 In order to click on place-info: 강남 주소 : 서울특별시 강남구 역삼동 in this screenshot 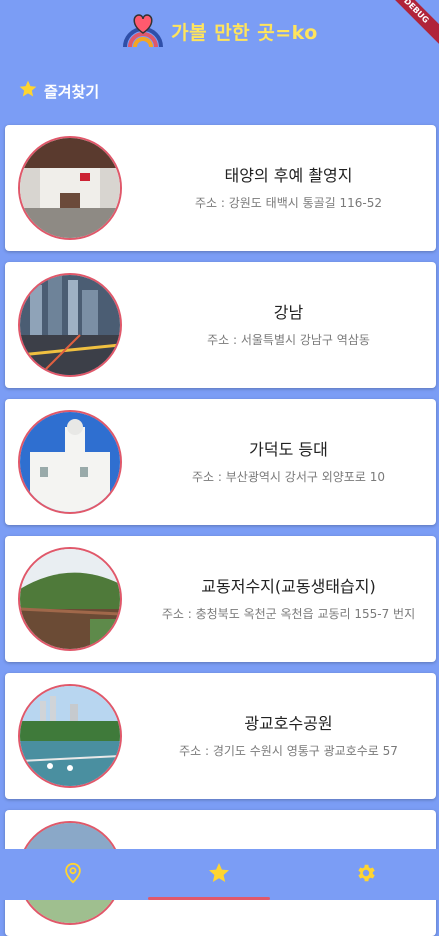, I will do `click(288, 325)`.